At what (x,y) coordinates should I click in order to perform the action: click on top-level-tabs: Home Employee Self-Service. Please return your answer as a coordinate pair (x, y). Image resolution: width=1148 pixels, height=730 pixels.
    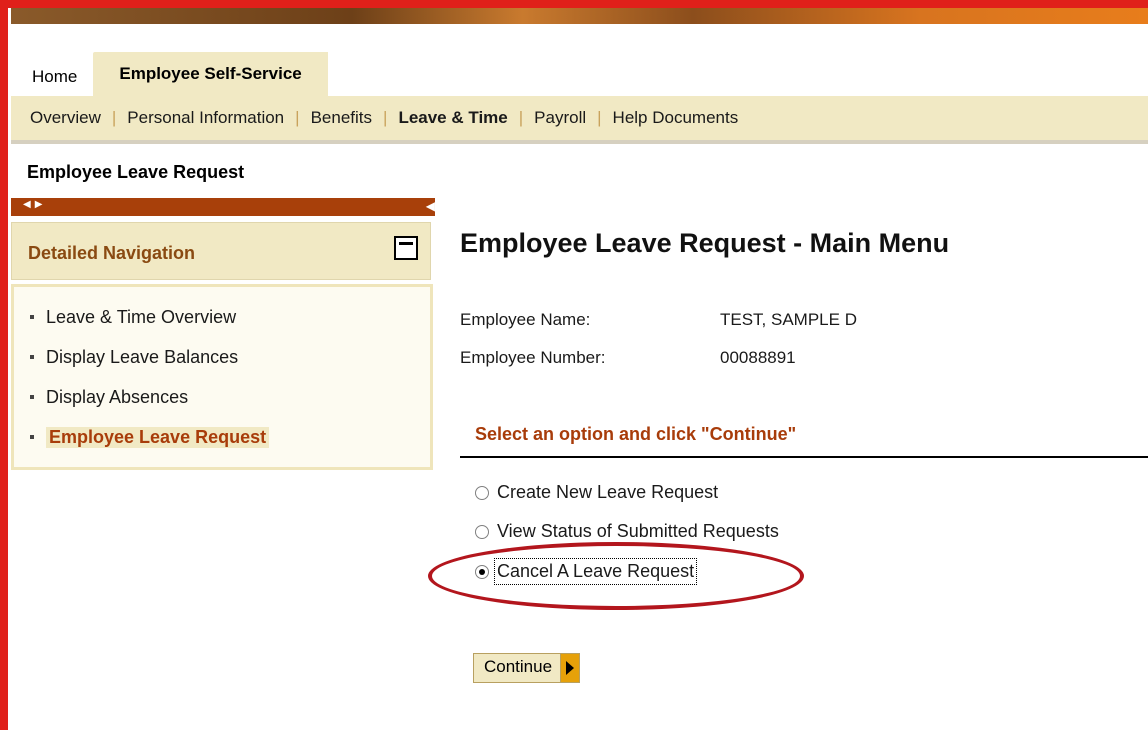
    Looking at the image, I should click on (172, 74).